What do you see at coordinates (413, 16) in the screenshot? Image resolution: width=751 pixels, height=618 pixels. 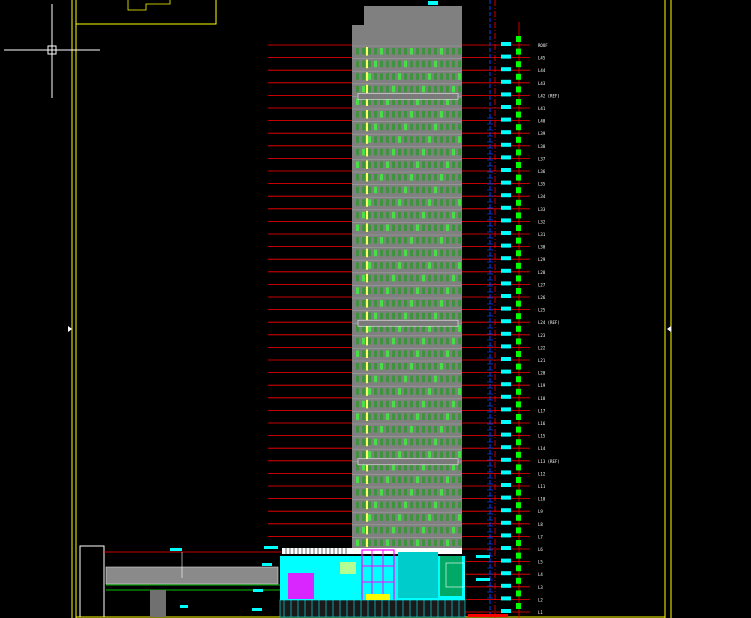 I see `tower-crown` at bounding box center [413, 16].